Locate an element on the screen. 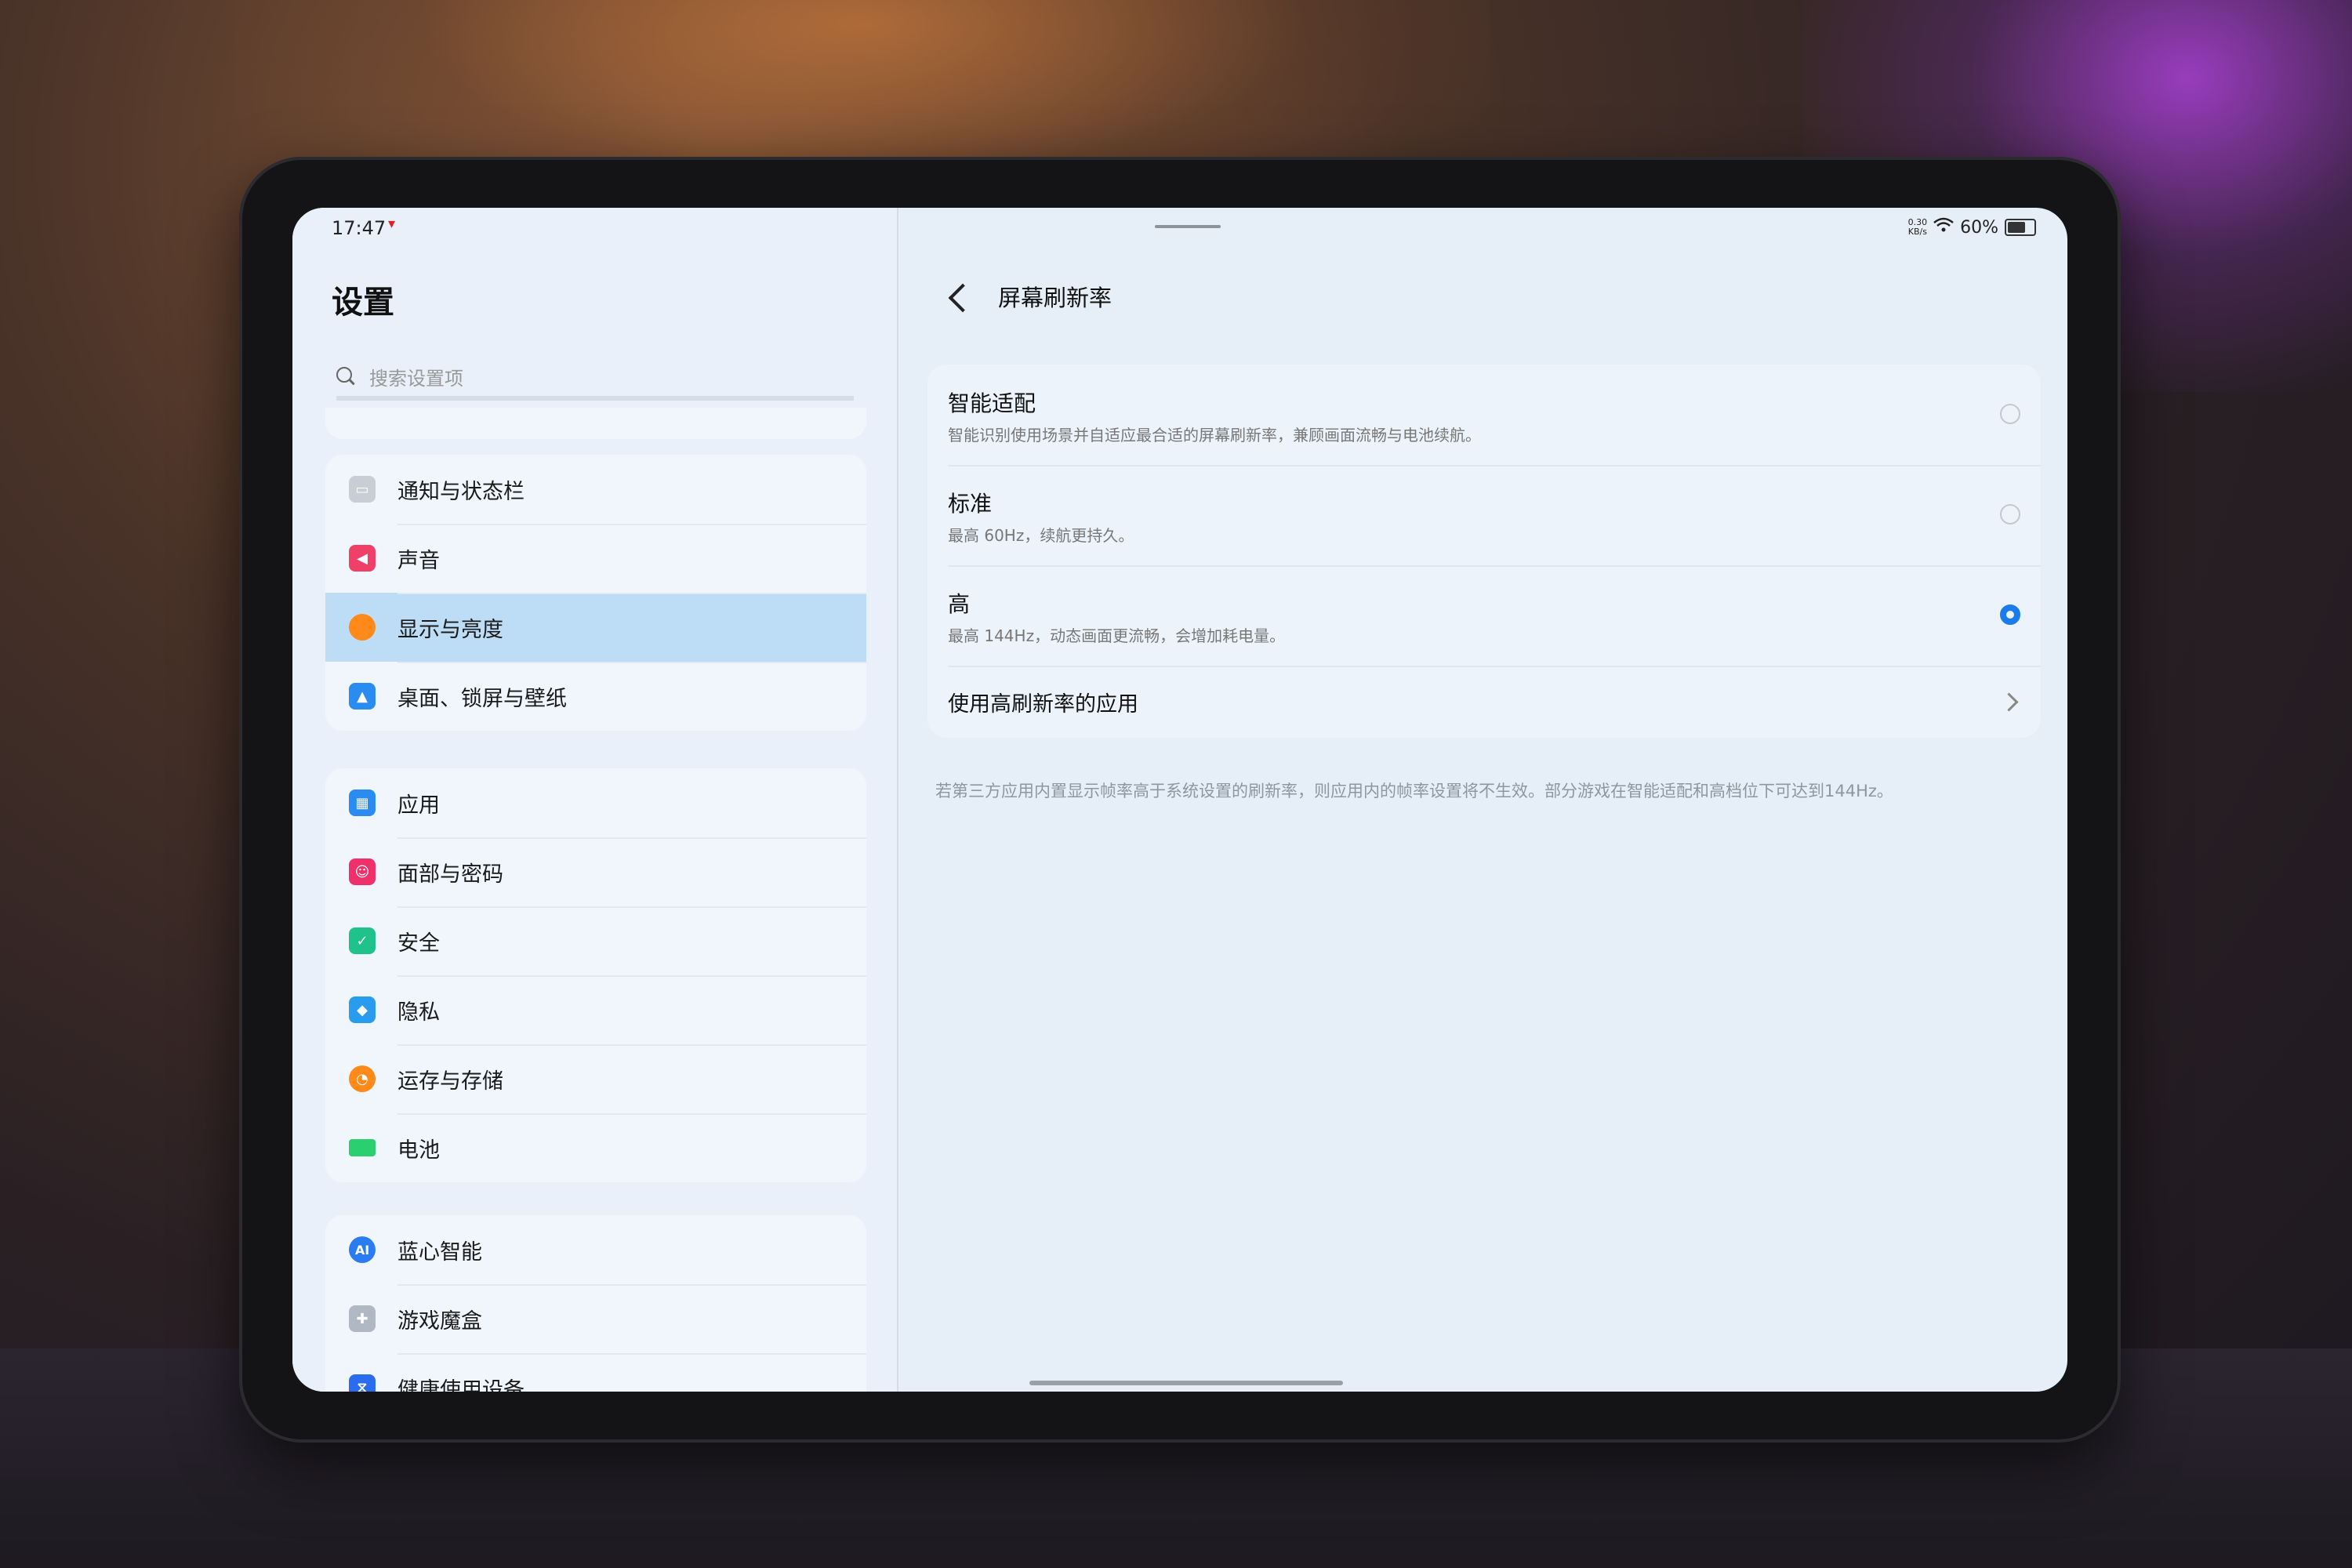 This screenshot has height=1568, width=2352. sidebar-item-label: 蓝心智能 is located at coordinates (440, 1252).